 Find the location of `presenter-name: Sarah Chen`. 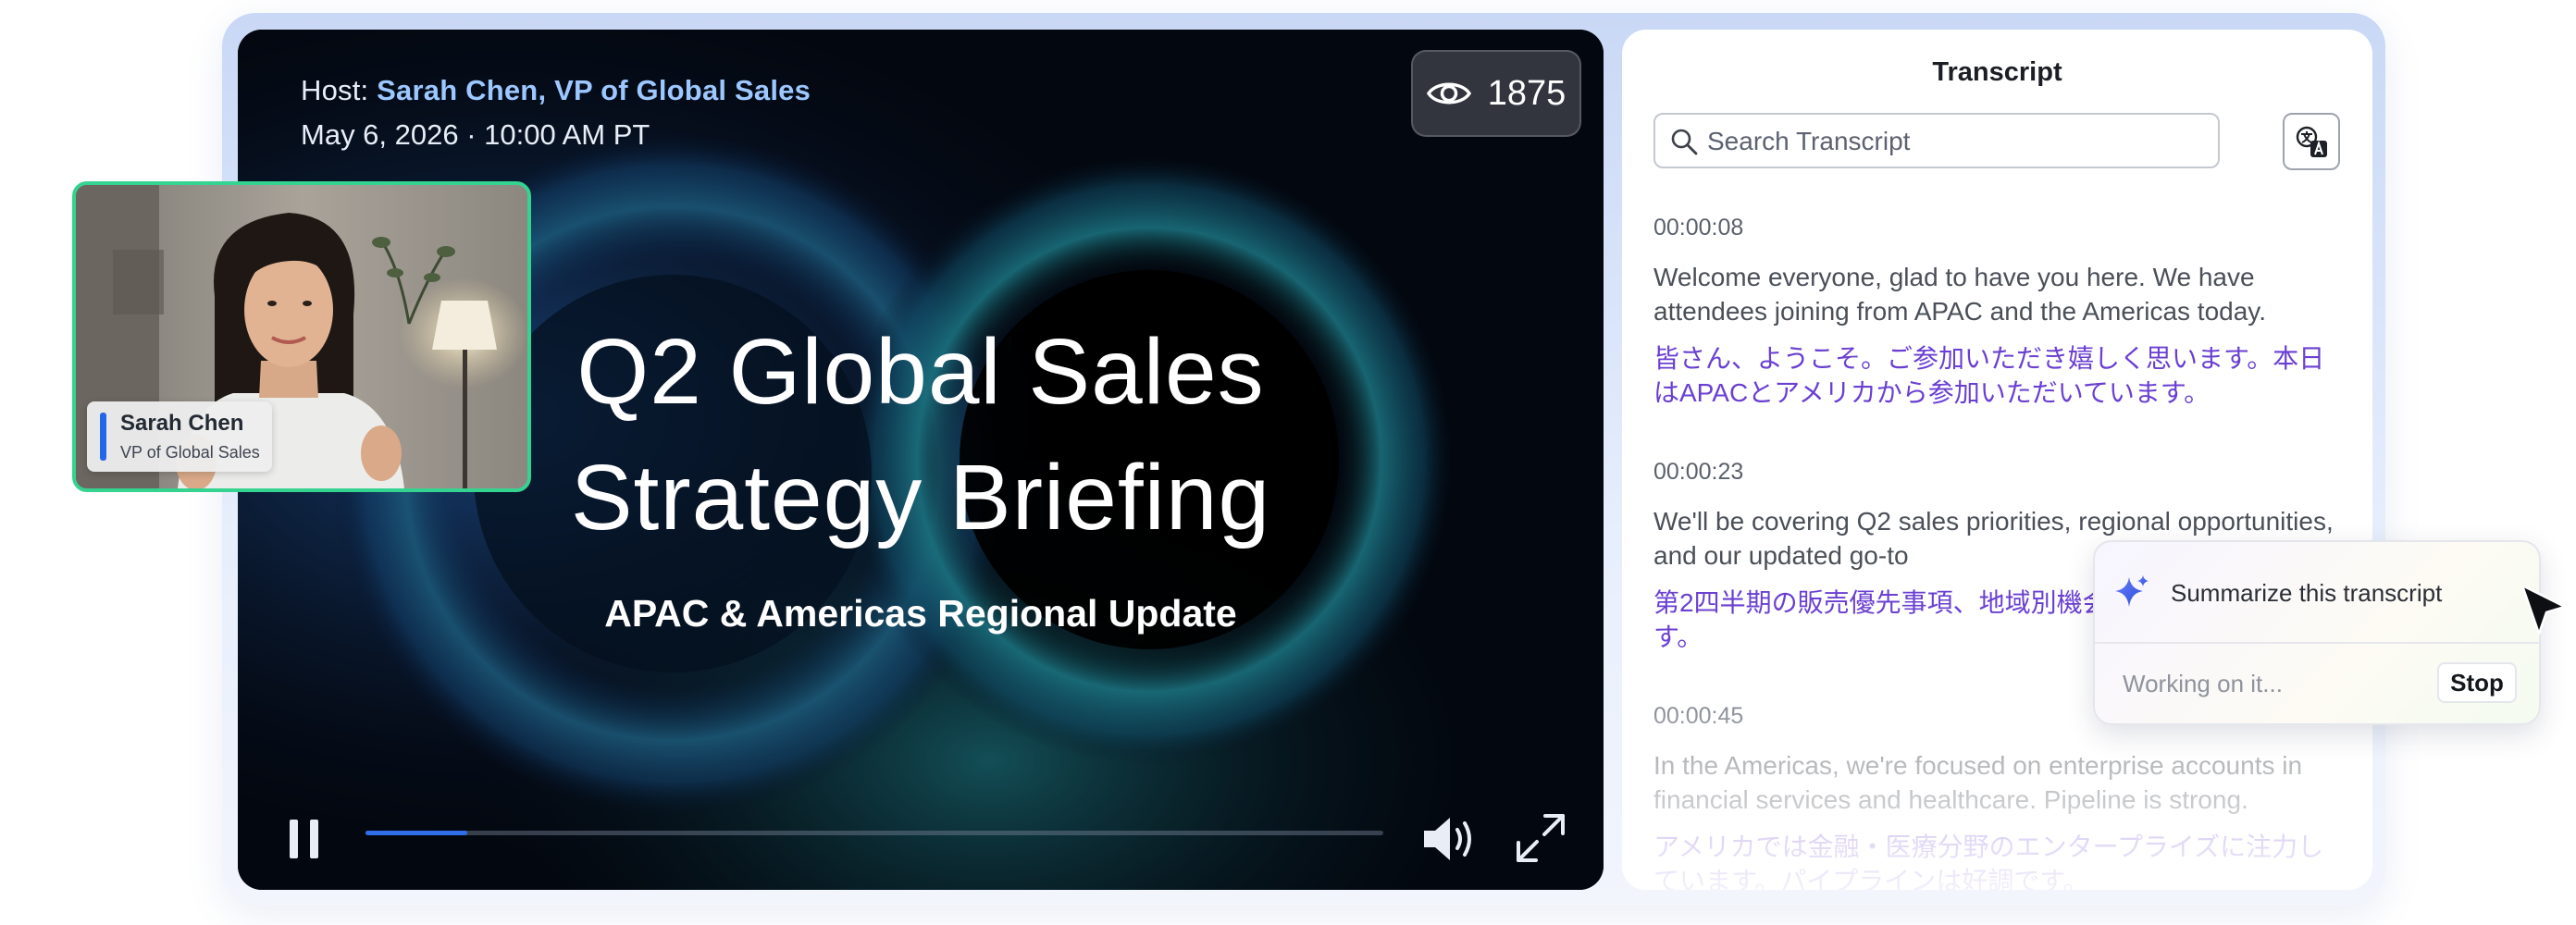

presenter-name: Sarah Chen is located at coordinates (182, 424).